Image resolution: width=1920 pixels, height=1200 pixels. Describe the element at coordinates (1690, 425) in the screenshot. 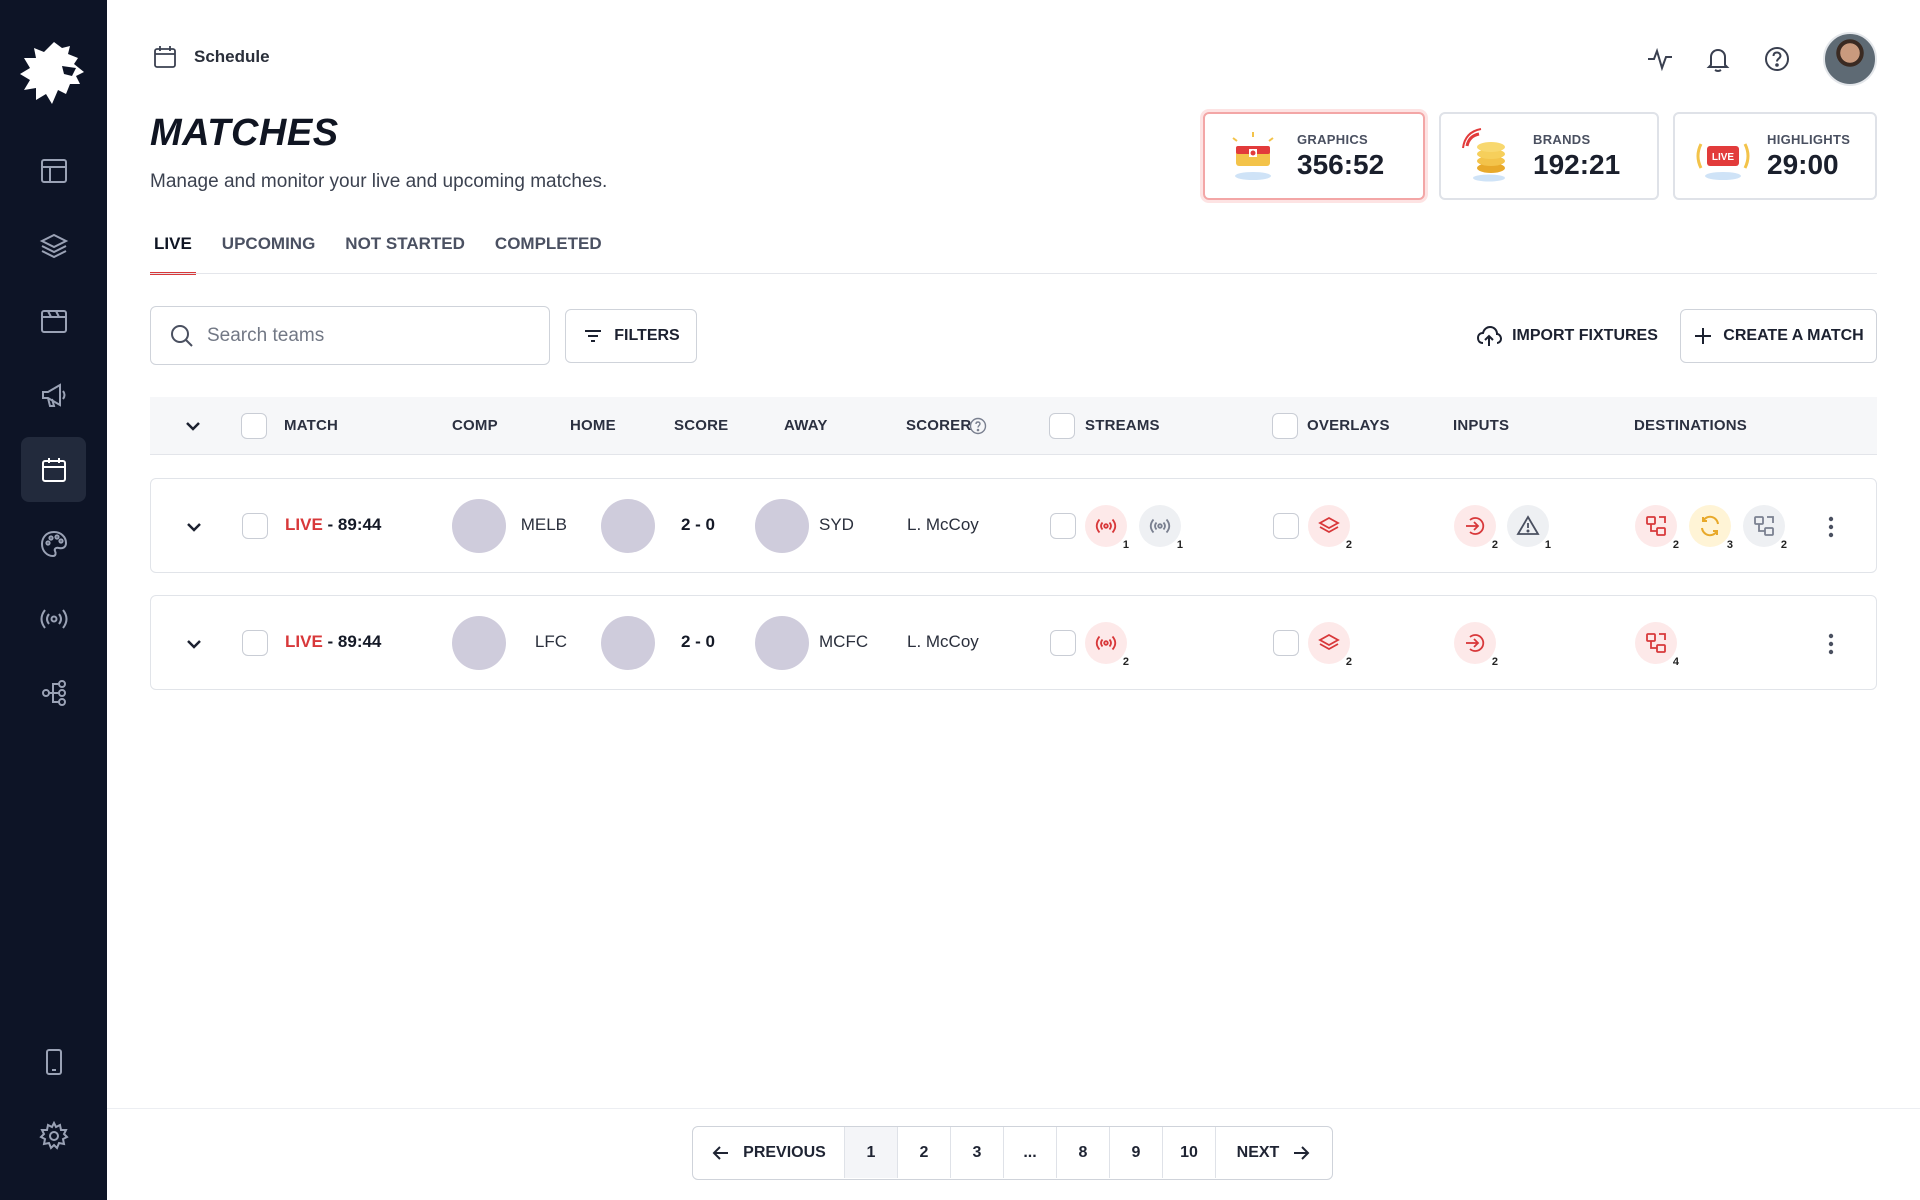

I see `column-header-destinations: DESTINATIONS` at that location.